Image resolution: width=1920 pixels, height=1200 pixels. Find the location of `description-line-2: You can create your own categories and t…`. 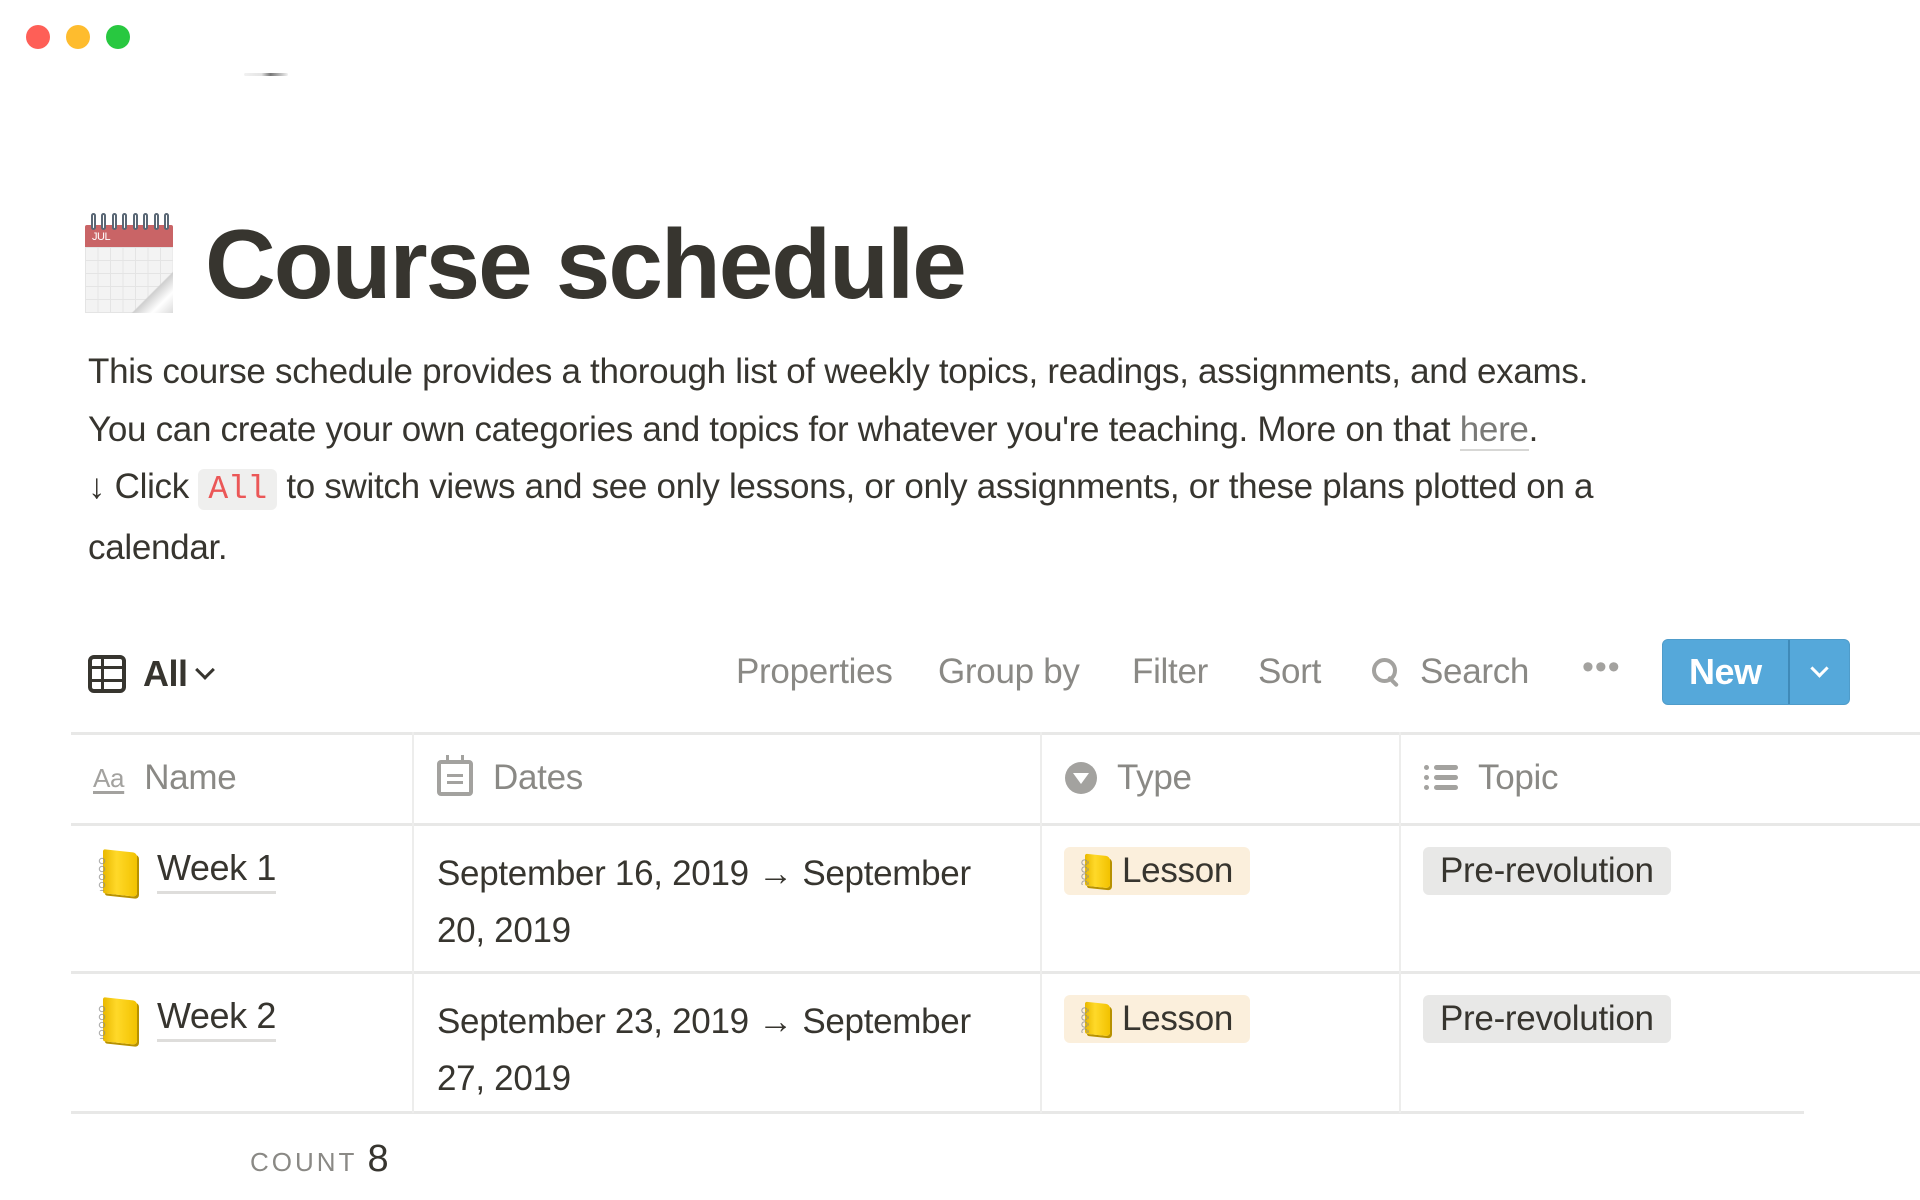

description-line-2: You can create your own categories and t… is located at coordinates (938, 430).